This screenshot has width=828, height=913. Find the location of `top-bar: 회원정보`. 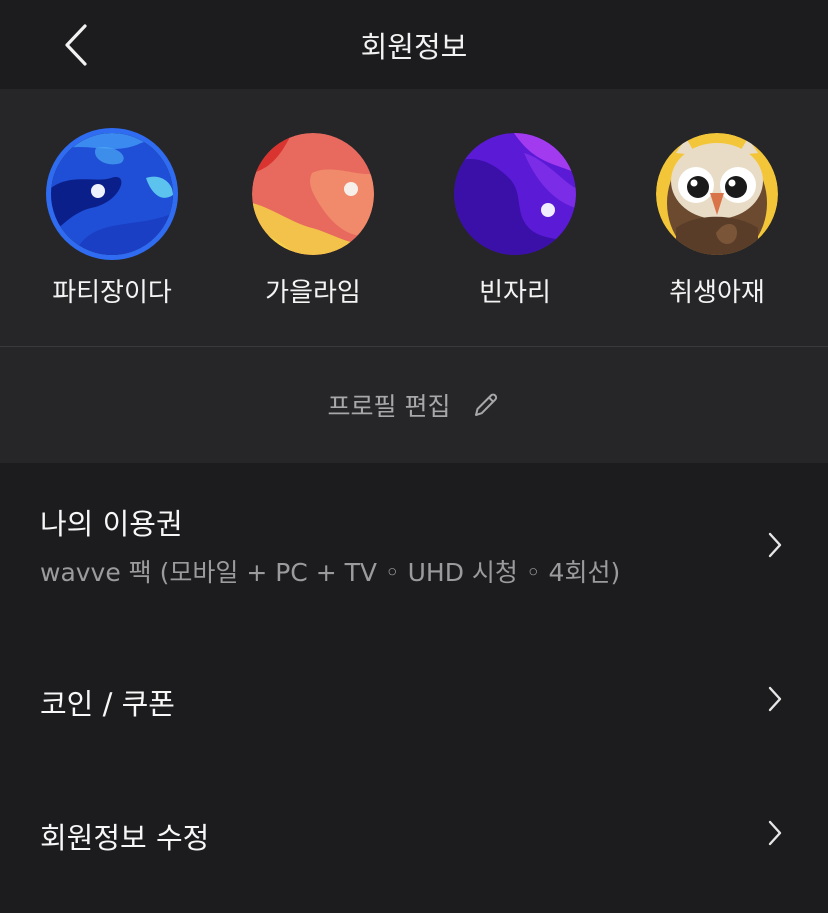

top-bar: 회원정보 is located at coordinates (414, 44).